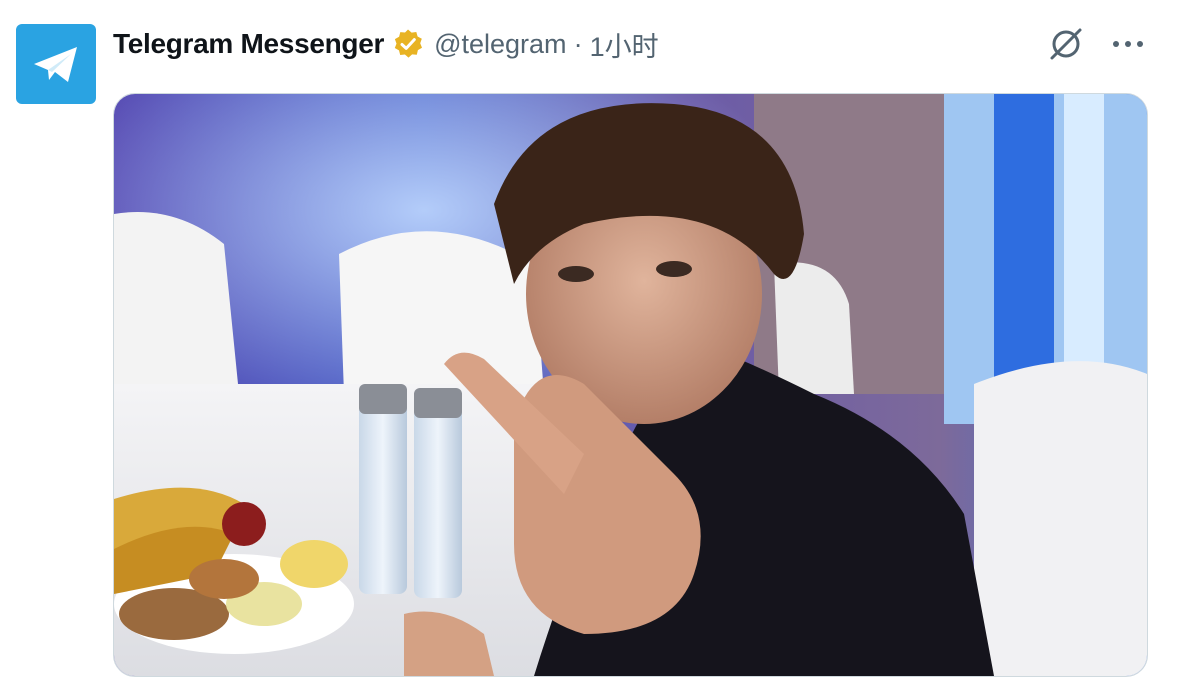  What do you see at coordinates (408, 44) in the screenshot?
I see `verified-badge-icon` at bounding box center [408, 44].